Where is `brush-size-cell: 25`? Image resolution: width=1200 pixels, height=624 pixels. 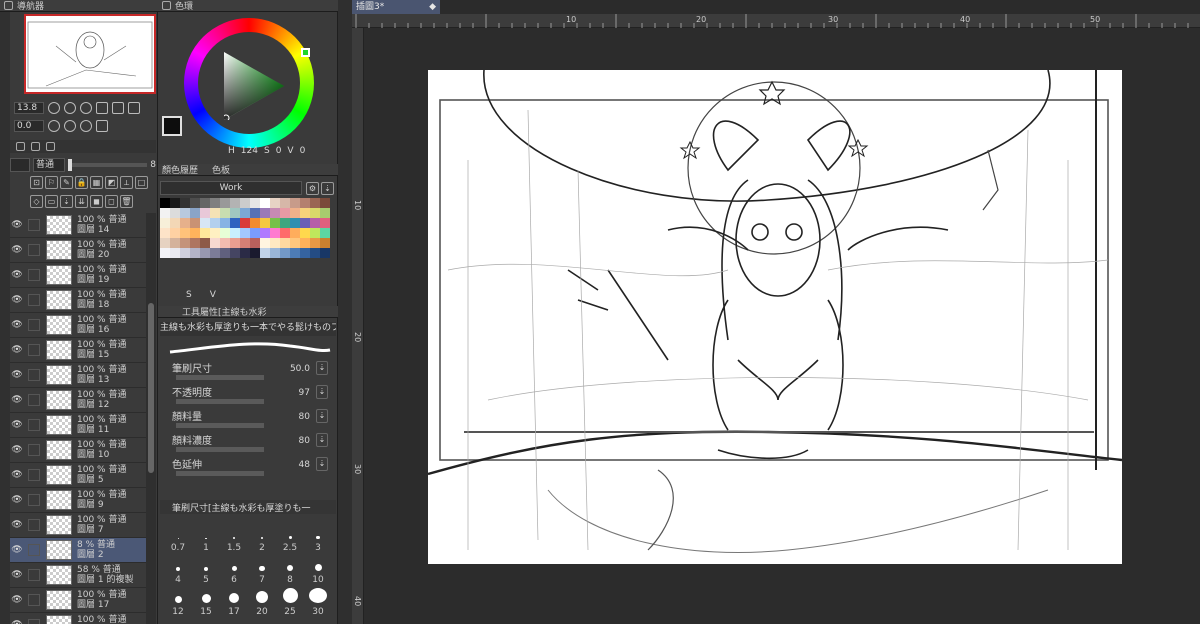
brush-size-cell: 25 is located at coordinates (290, 604).